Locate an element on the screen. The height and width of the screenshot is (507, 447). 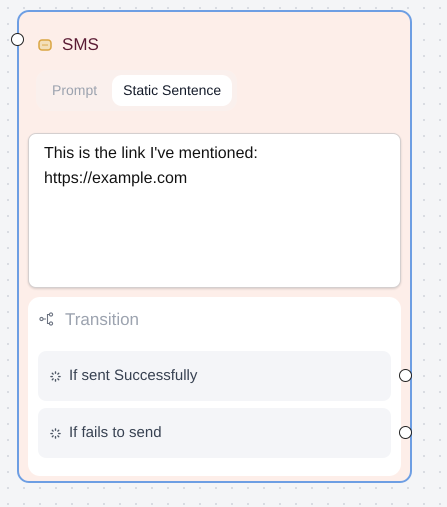
branch-icon is located at coordinates (47, 319).